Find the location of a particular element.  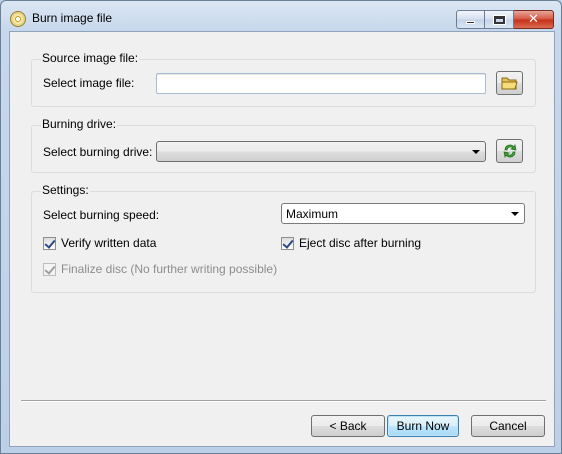

verify-data-checkbox is located at coordinates (49, 243).